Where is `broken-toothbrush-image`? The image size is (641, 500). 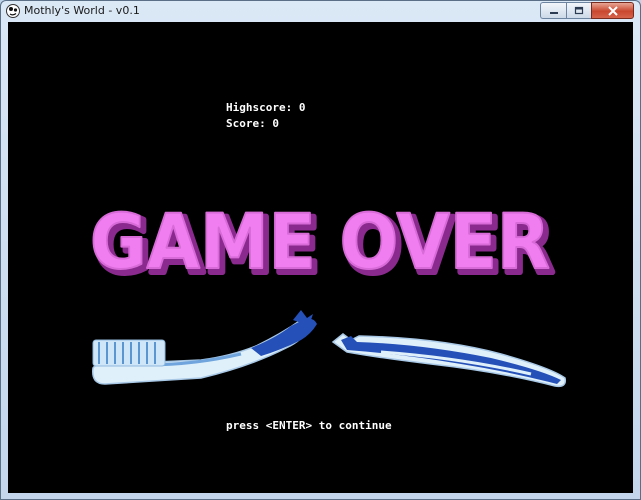
broken-toothbrush-image is located at coordinates (329, 349).